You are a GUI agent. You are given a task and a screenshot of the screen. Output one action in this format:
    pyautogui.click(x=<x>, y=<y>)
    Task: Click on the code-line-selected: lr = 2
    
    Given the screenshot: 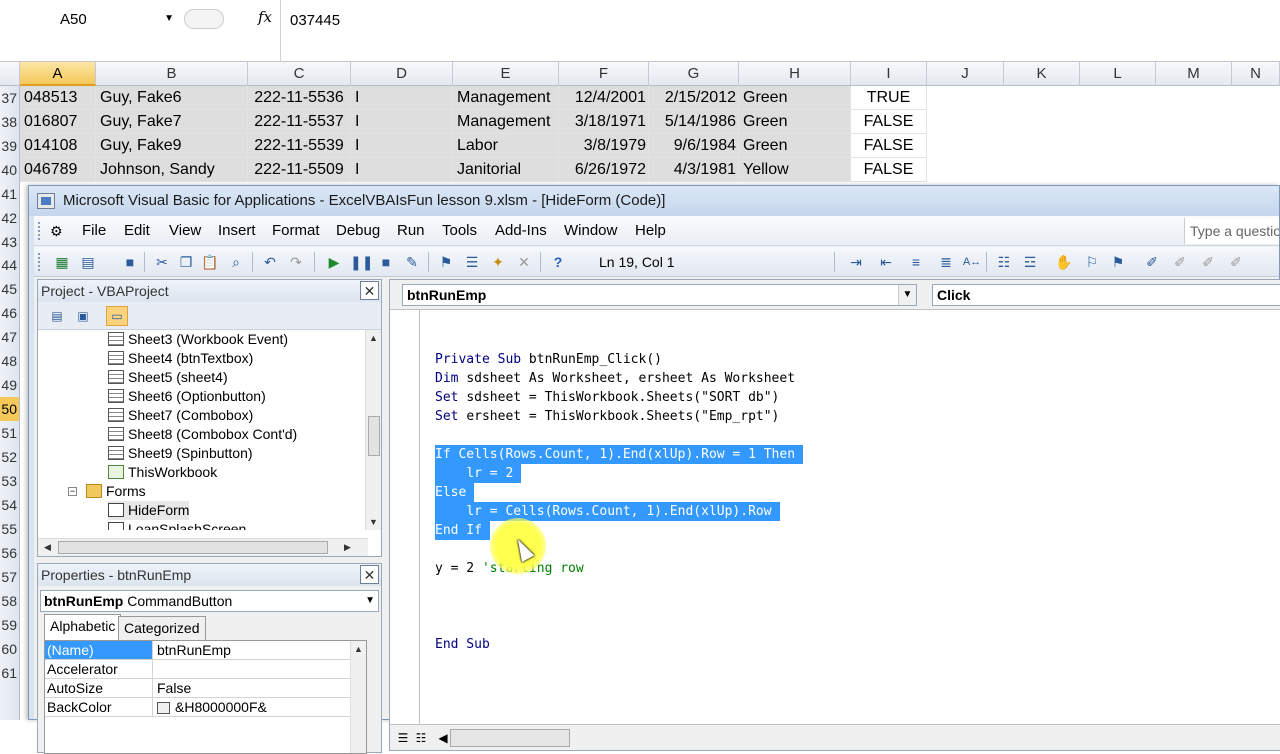 What is the action you would take?
    pyautogui.click(x=478, y=473)
    